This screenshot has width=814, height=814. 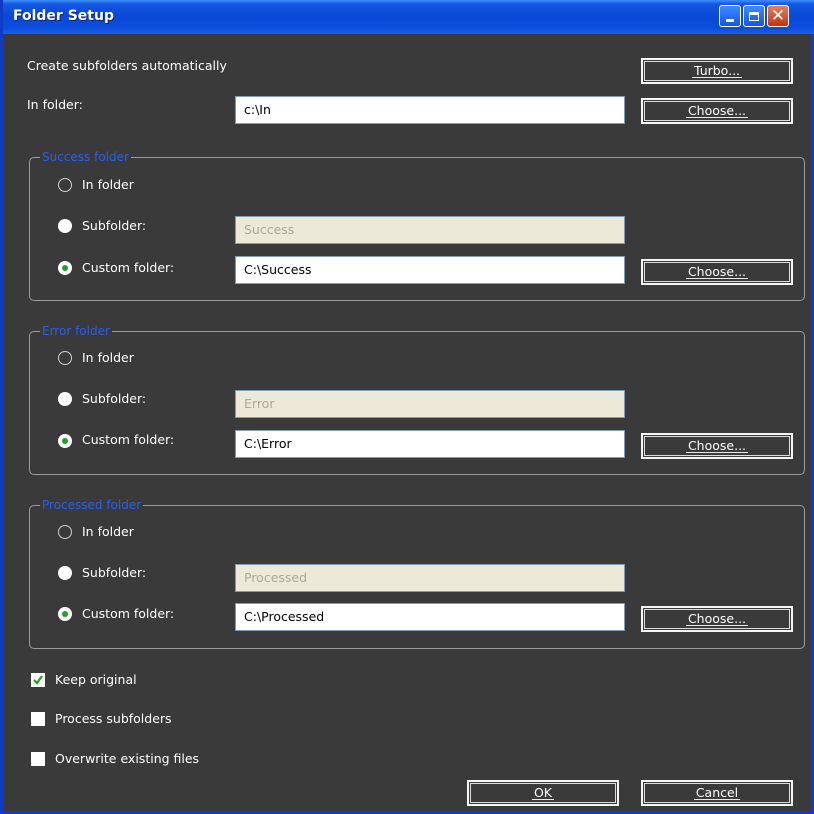 I want to click on processed-subfolder-label: Subfolder:, so click(x=114, y=572).